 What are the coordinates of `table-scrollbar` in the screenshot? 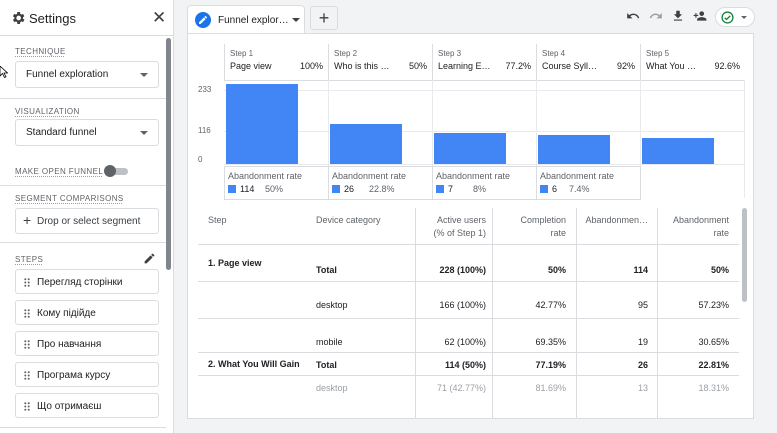 It's located at (744, 255).